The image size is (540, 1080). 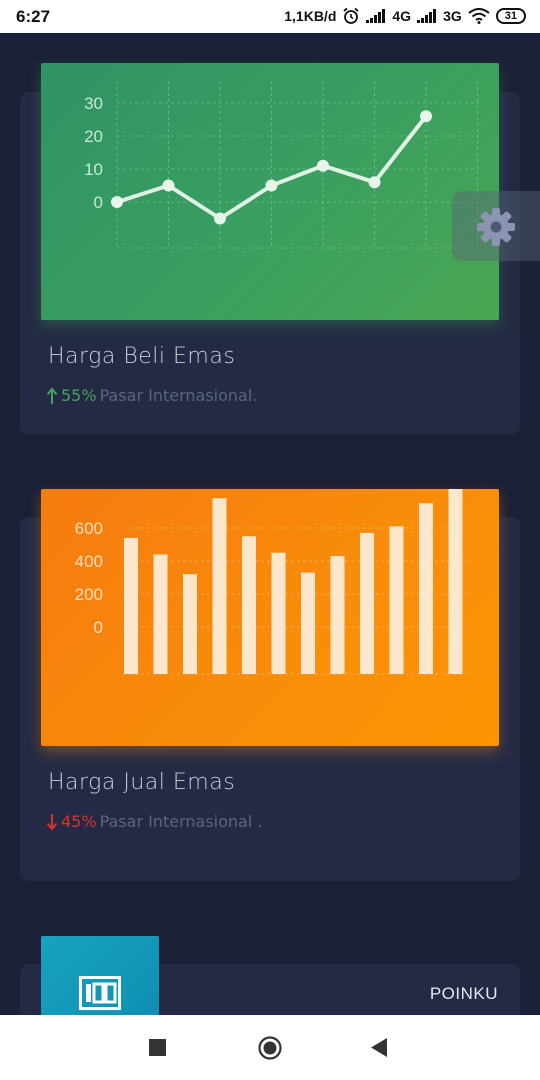 I want to click on y-tick-label: 20, so click(x=93, y=136).